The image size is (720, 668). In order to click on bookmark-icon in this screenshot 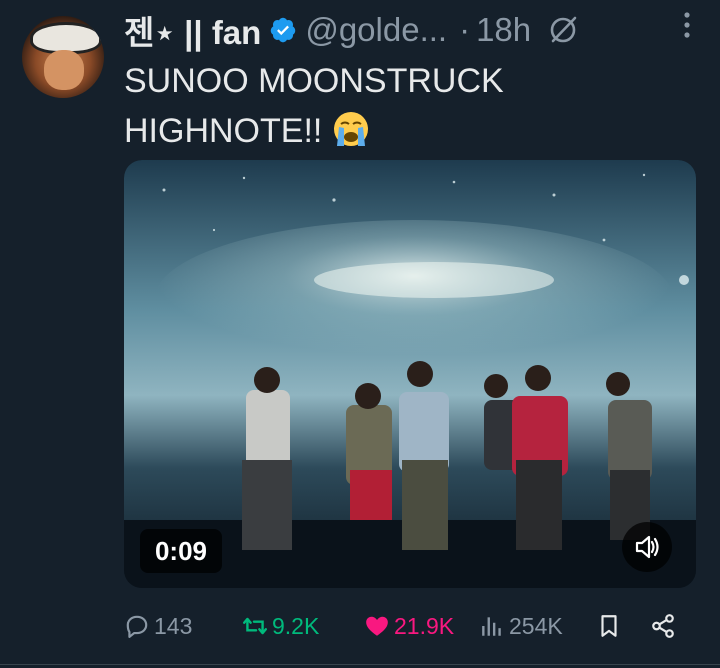, I will do `click(609, 626)`.